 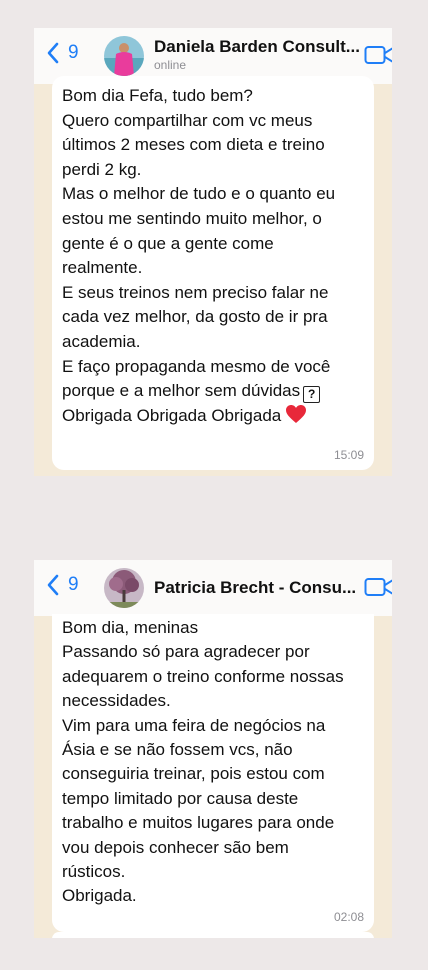 What do you see at coordinates (130, 627) in the screenshot?
I see `message-line: Bom dia, meninas` at bounding box center [130, 627].